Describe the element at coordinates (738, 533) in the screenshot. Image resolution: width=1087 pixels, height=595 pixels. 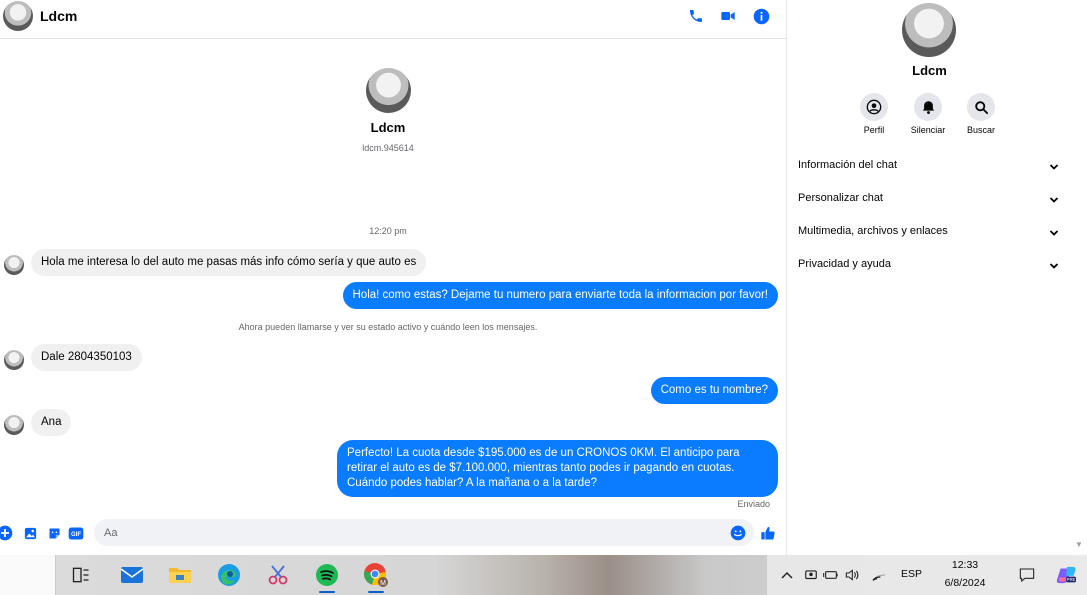
I see `emoji-icon` at that location.